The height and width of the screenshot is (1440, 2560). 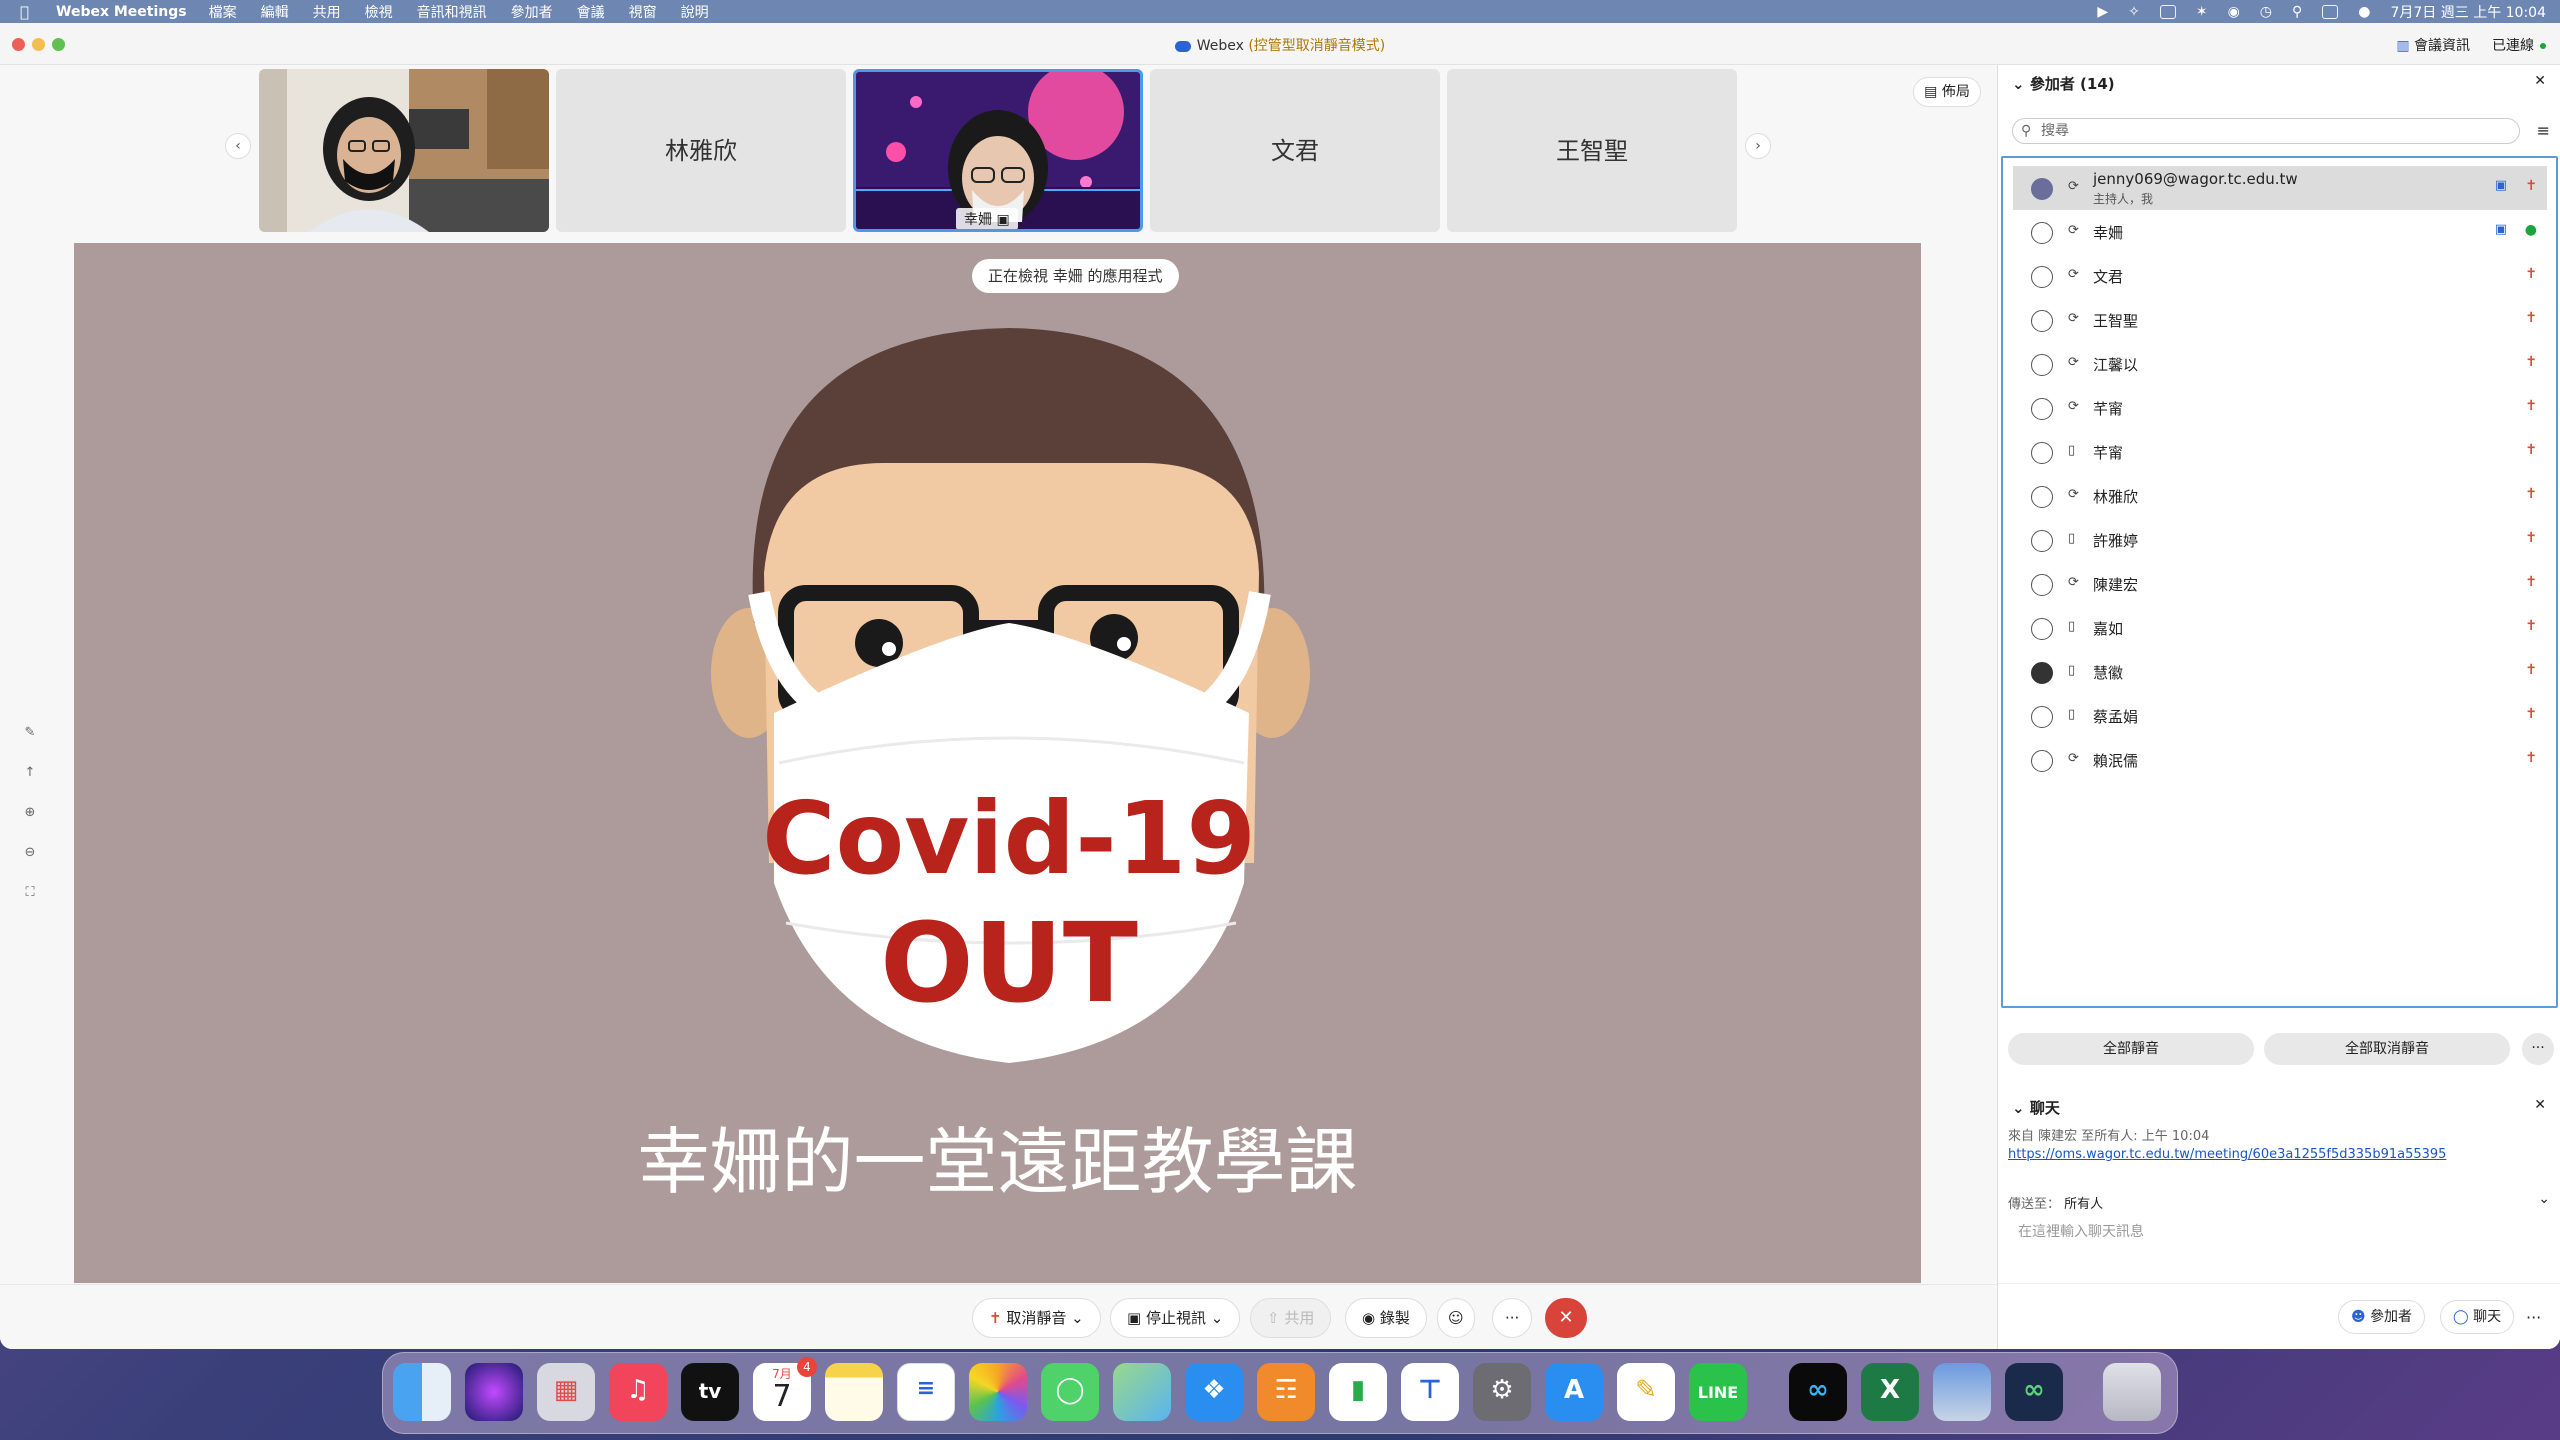 What do you see at coordinates (379, 12) in the screenshot?
I see `menu-view: 檢視` at bounding box center [379, 12].